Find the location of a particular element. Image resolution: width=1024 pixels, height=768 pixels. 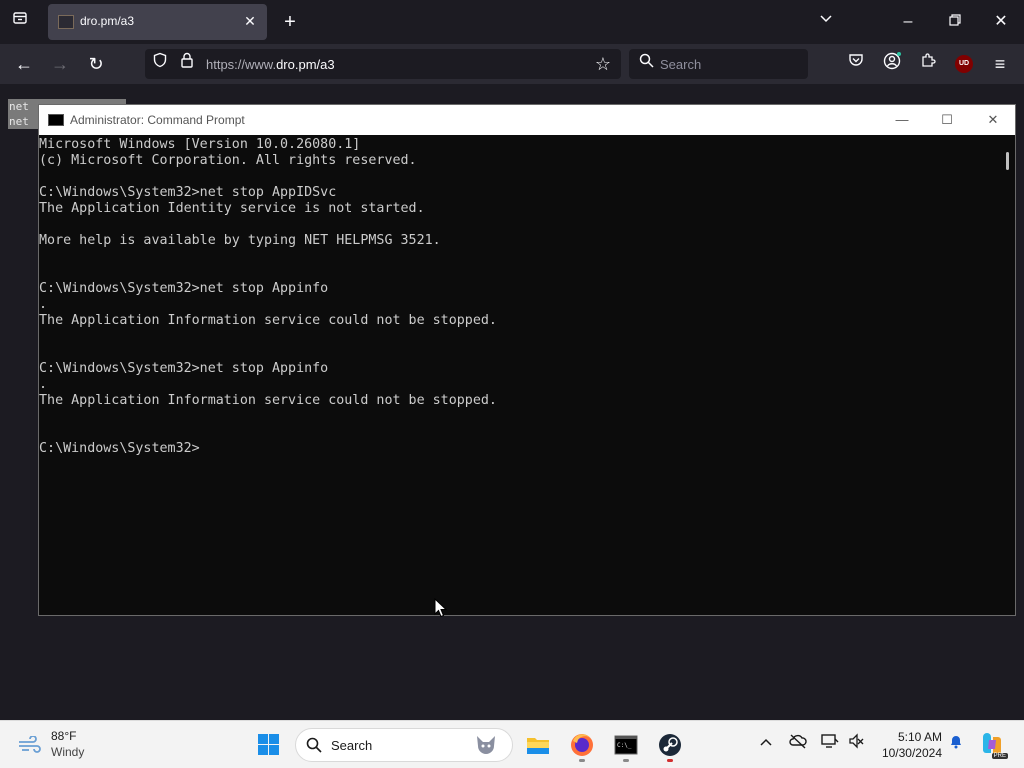

cloud-offline-icon is located at coordinates (798, 745).